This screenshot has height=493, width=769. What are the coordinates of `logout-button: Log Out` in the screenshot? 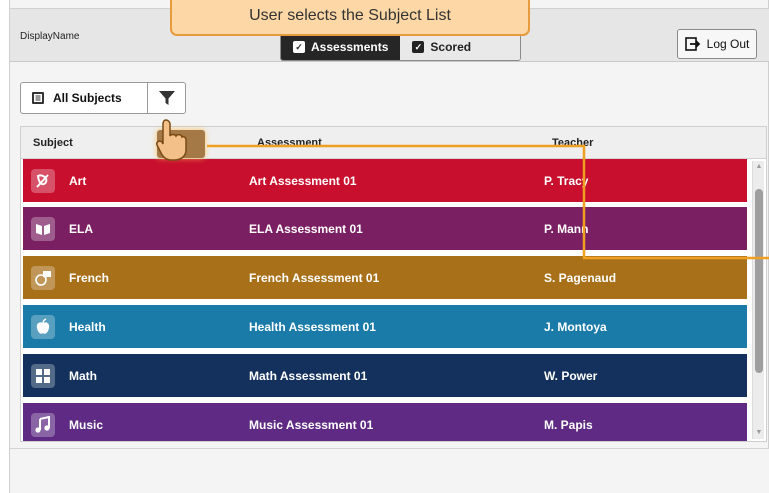 It's located at (717, 44).